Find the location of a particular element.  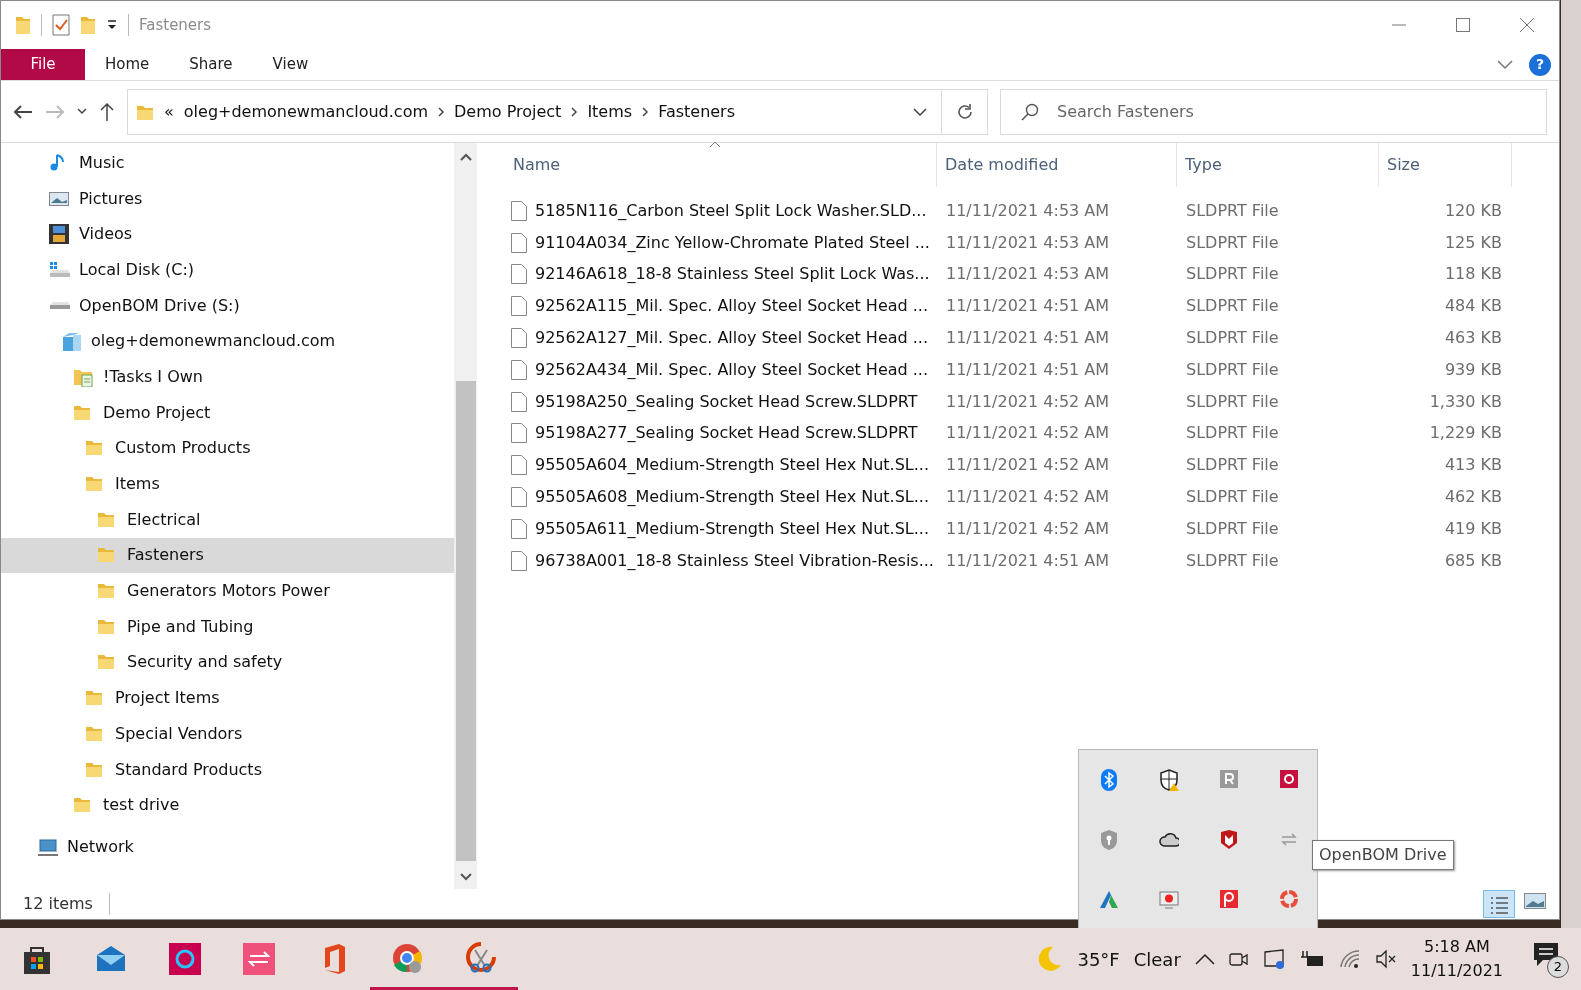

tree-item: OpenBOM Drive (S:) is located at coordinates (227, 305).